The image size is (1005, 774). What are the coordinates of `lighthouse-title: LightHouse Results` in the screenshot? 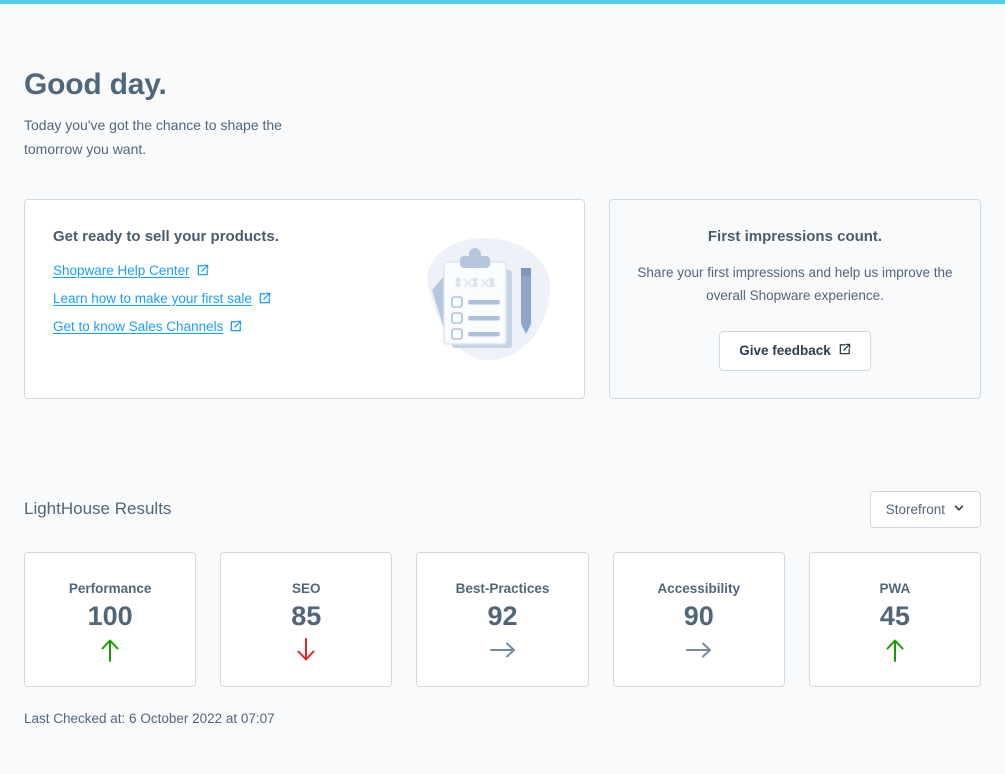 It's located at (98, 508).